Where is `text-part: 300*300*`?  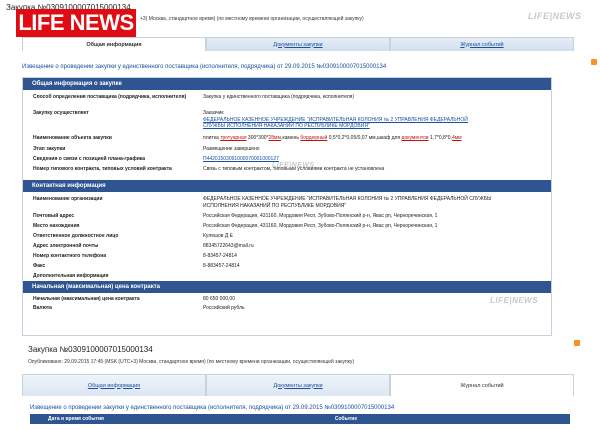
text-part: 300*300* is located at coordinates (257, 138).